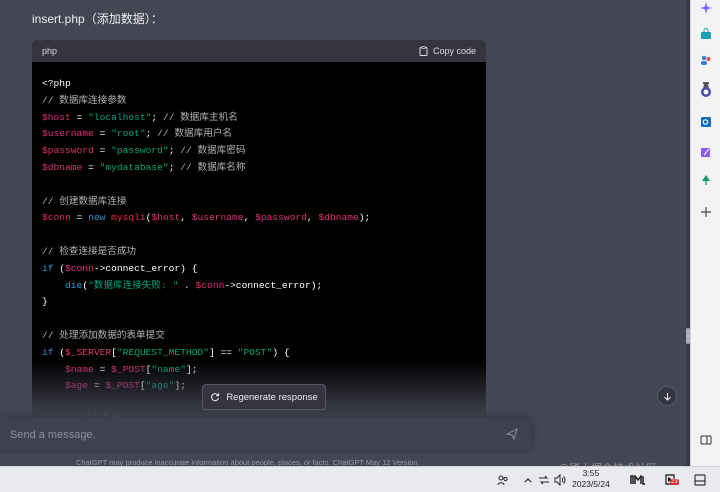  I want to click on code-line: $dbname = "mydatabase"; // 数据库名称, so click(259, 168).